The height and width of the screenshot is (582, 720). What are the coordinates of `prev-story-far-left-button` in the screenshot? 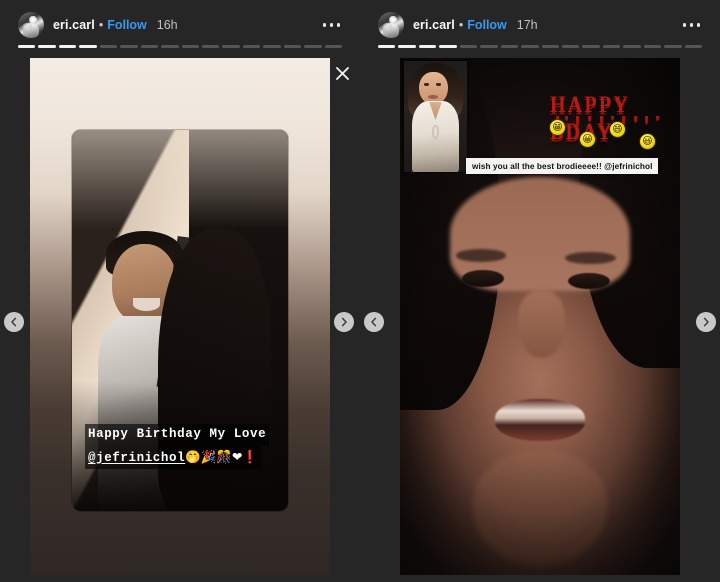 It's located at (14, 322).